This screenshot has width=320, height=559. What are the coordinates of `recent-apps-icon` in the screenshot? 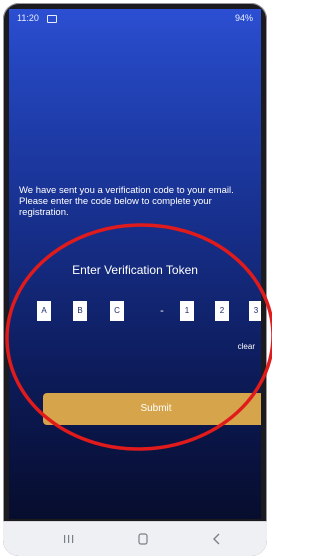 It's located at (69, 539).